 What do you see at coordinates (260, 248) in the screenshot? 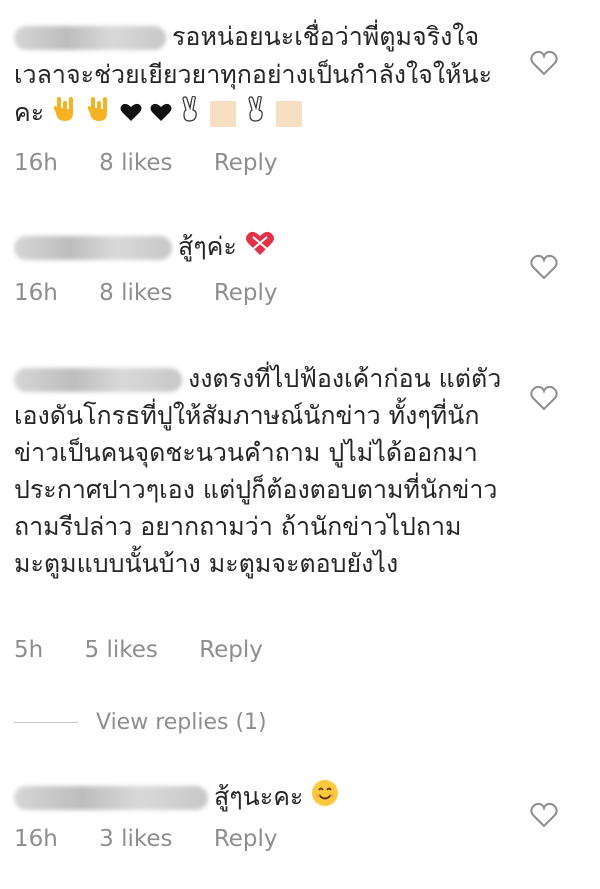
I see `heart-with-ribbon-icon` at bounding box center [260, 248].